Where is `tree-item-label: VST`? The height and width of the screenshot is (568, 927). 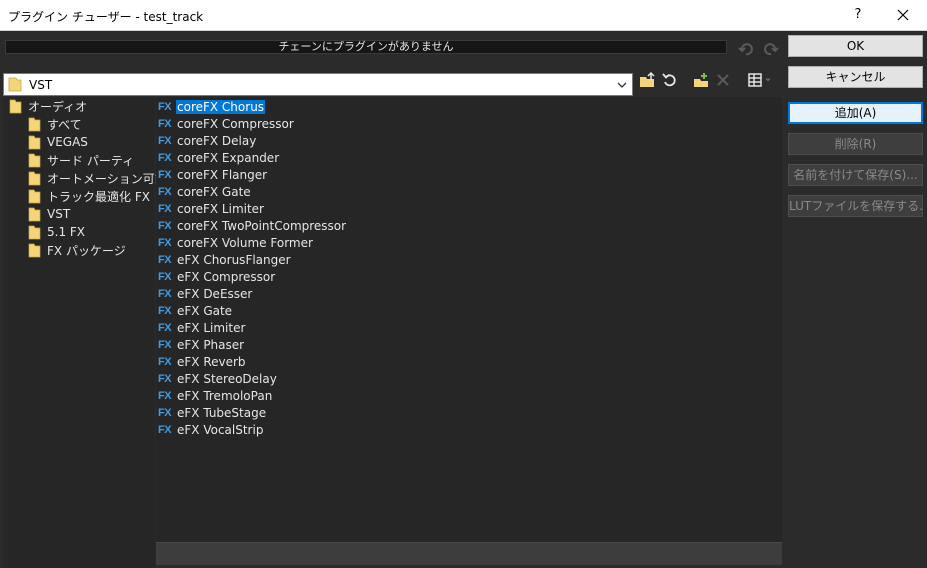
tree-item-label: VST is located at coordinates (59, 214).